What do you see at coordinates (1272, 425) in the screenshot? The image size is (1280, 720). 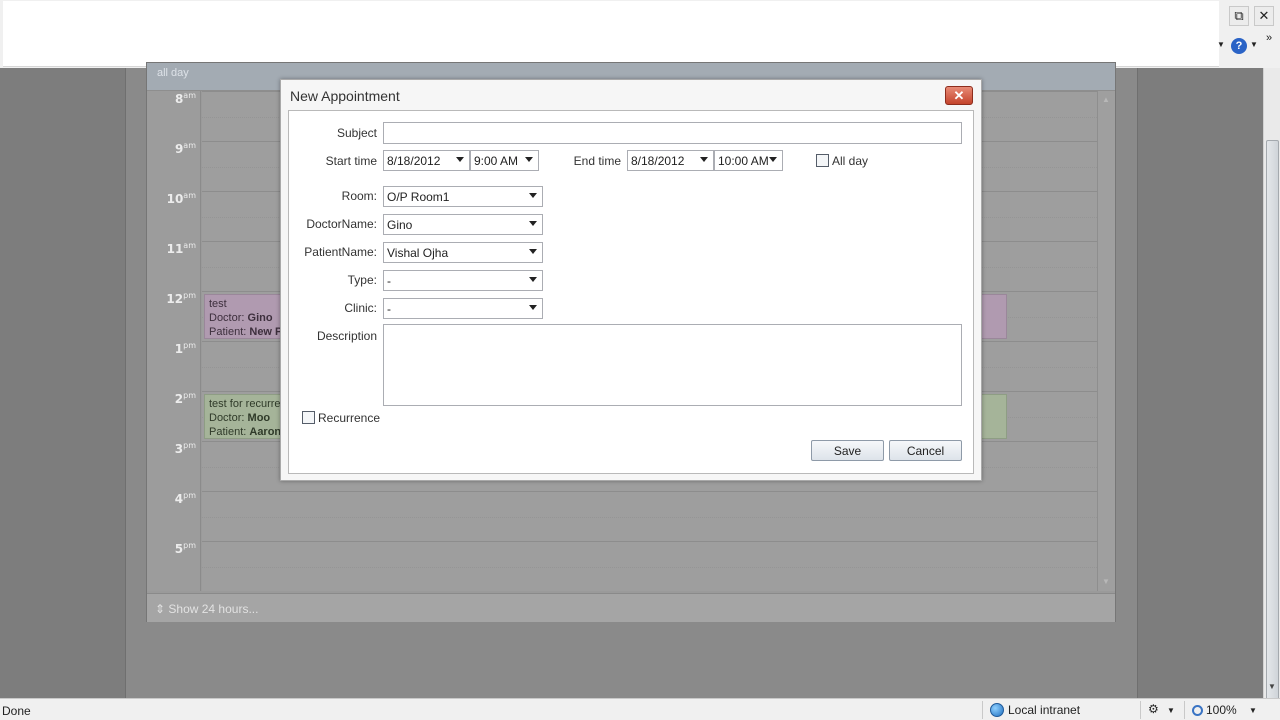 I see `scrollbar-thumb` at bounding box center [1272, 425].